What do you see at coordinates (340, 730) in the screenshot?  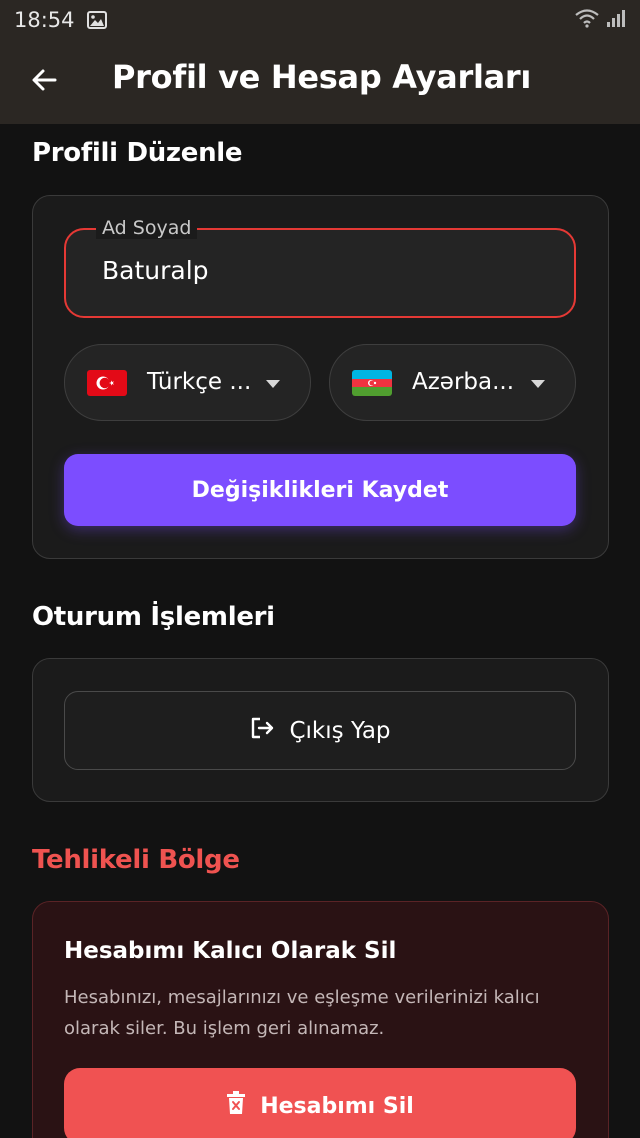 I see `logout-button-label: Çıkış Yap` at bounding box center [340, 730].